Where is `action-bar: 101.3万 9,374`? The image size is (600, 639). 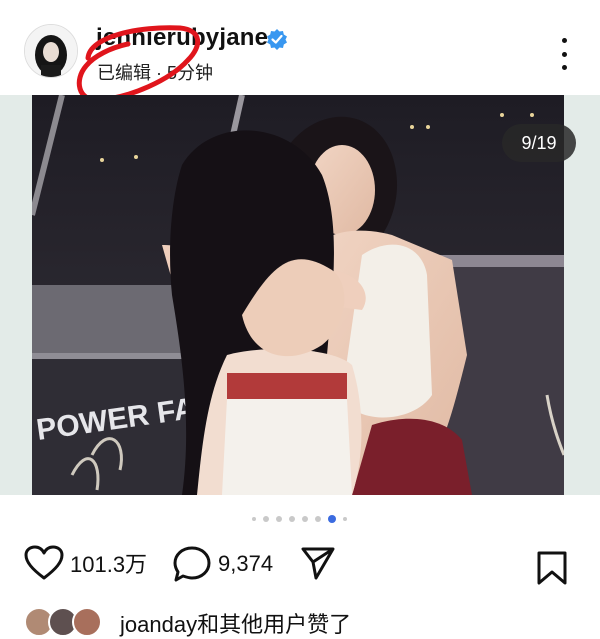 action-bar: 101.3万 9,374 is located at coordinates (300, 570).